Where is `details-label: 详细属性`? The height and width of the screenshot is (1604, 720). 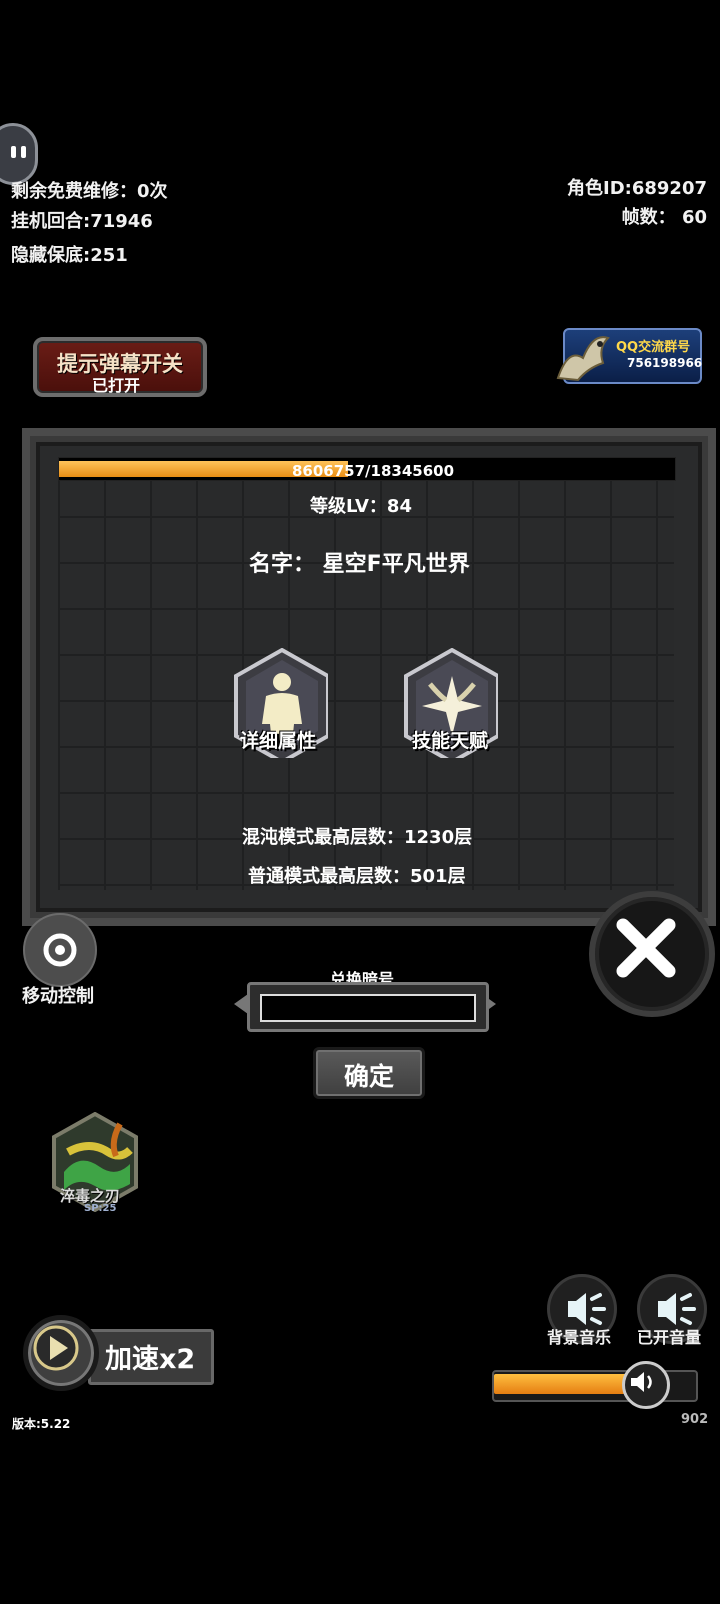 details-label: 详细属性 is located at coordinates (278, 741).